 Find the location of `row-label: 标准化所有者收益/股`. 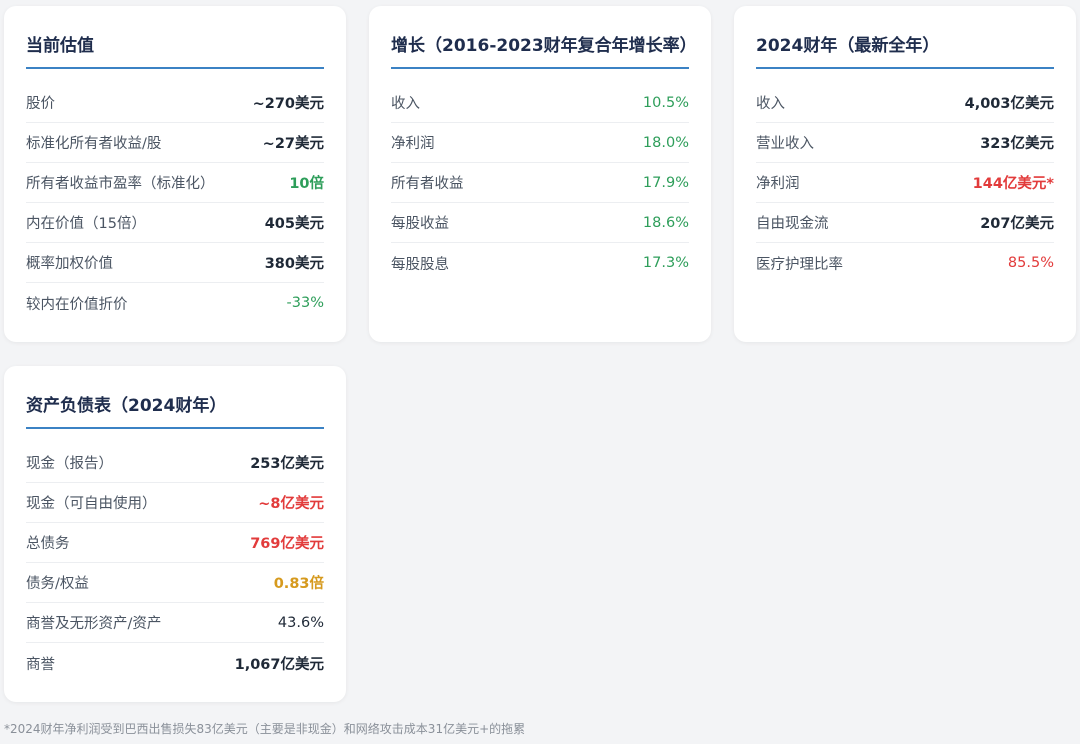

row-label: 标准化所有者收益/股 is located at coordinates (94, 144).